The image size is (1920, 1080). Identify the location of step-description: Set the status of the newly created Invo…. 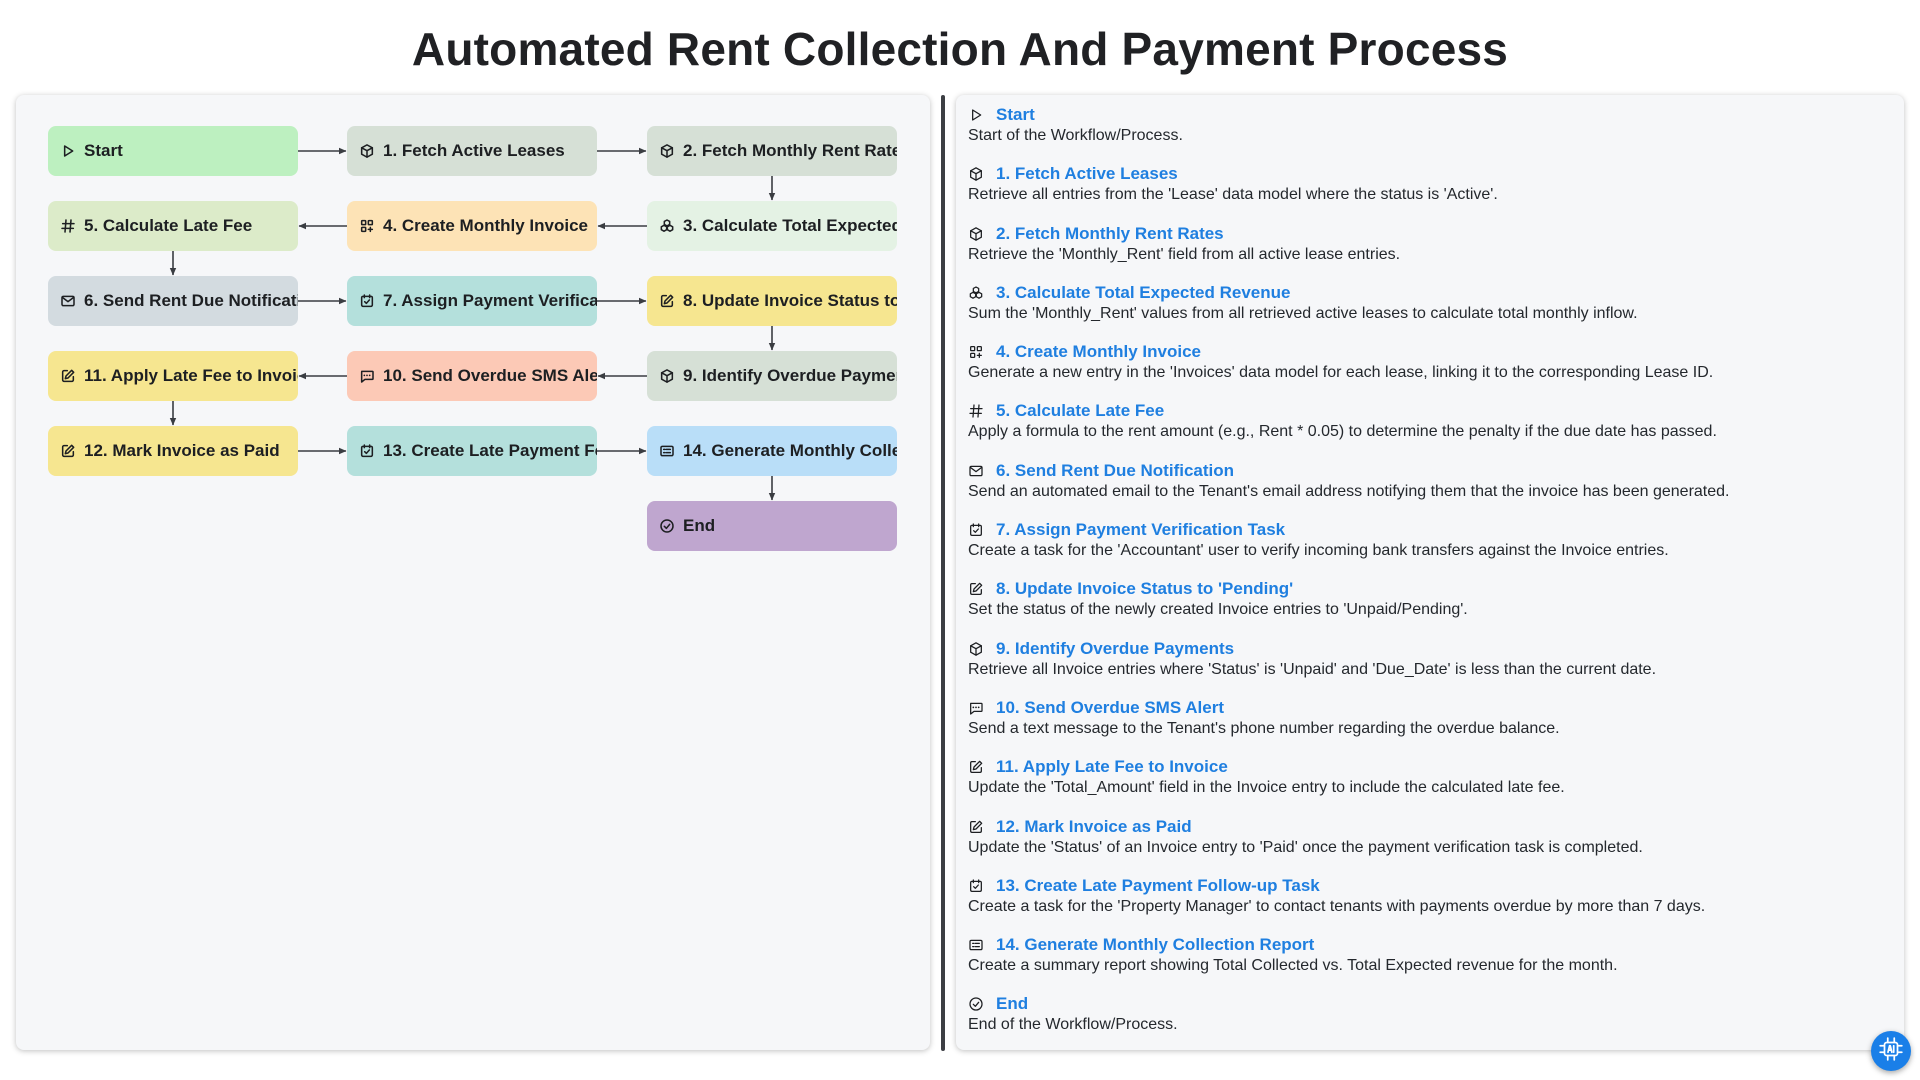
(1218, 610).